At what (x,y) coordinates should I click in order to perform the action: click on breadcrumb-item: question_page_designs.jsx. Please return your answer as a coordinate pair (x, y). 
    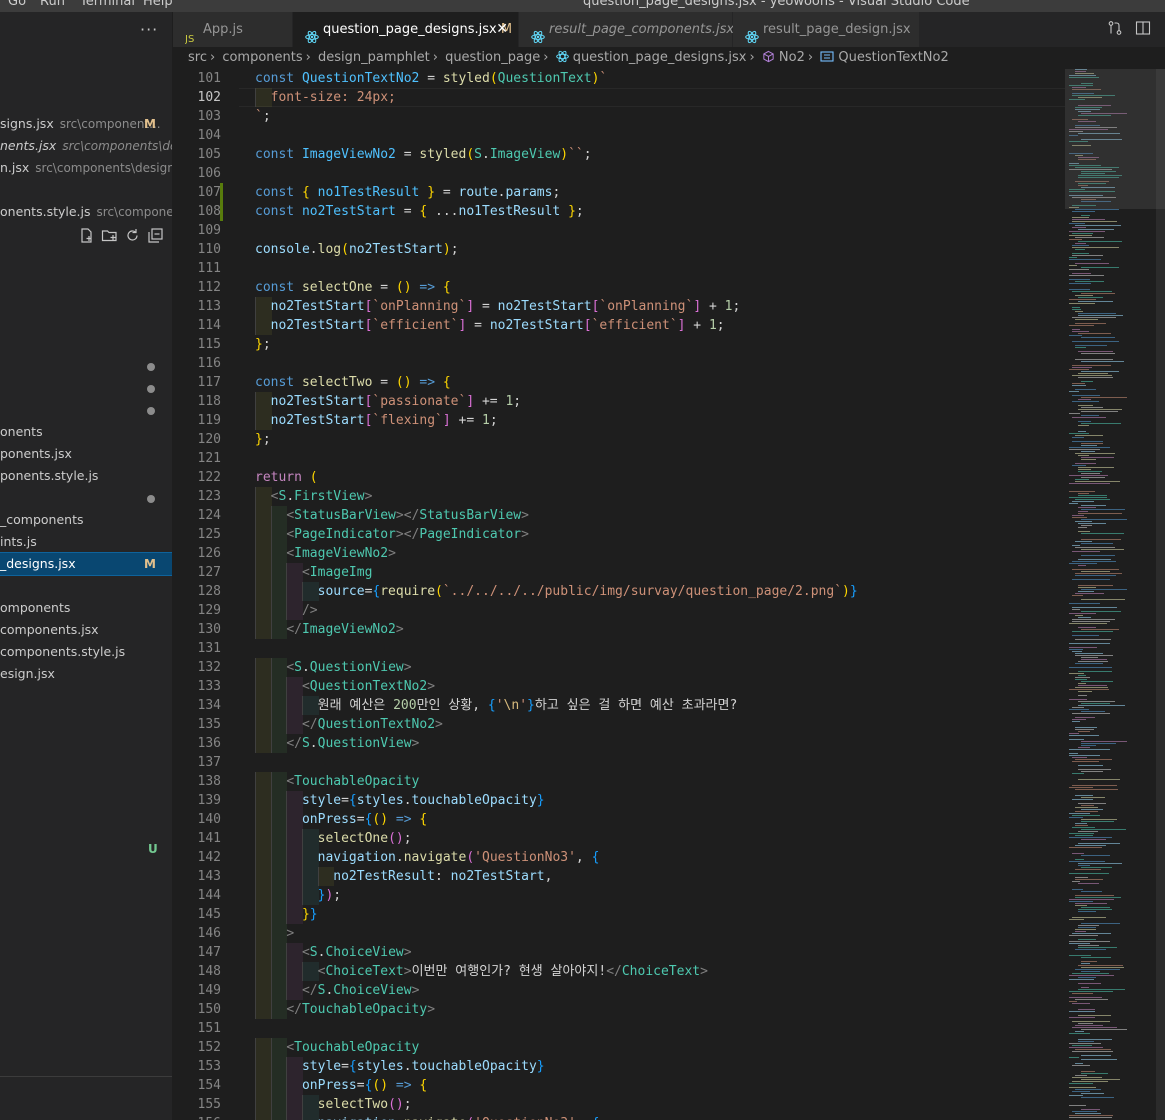
    Looking at the image, I should click on (660, 57).